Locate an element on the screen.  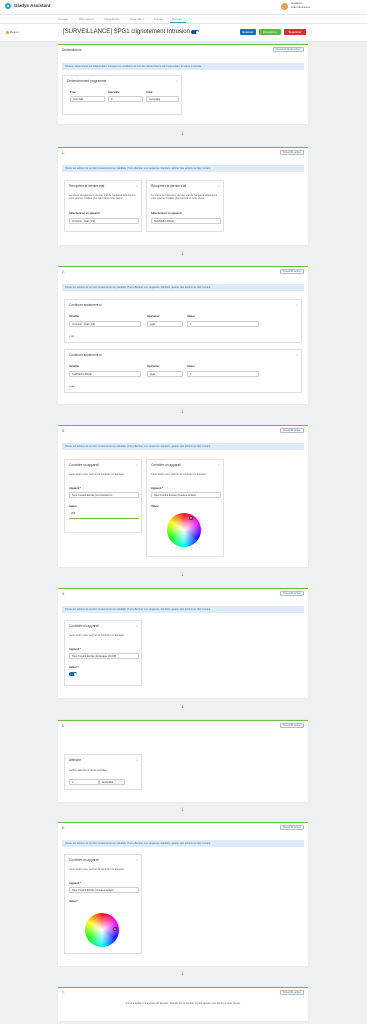
tab-discussion: Discussion is located at coordinates (86, 19).